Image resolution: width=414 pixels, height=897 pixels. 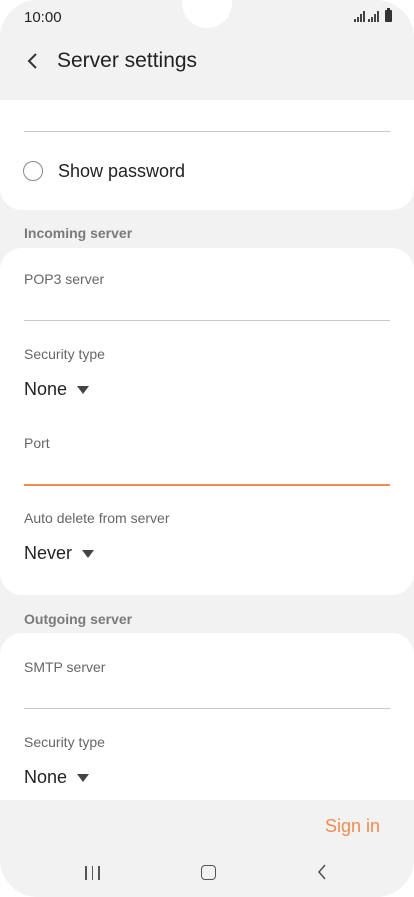 I want to click on pop3-server-input, so click(x=207, y=320).